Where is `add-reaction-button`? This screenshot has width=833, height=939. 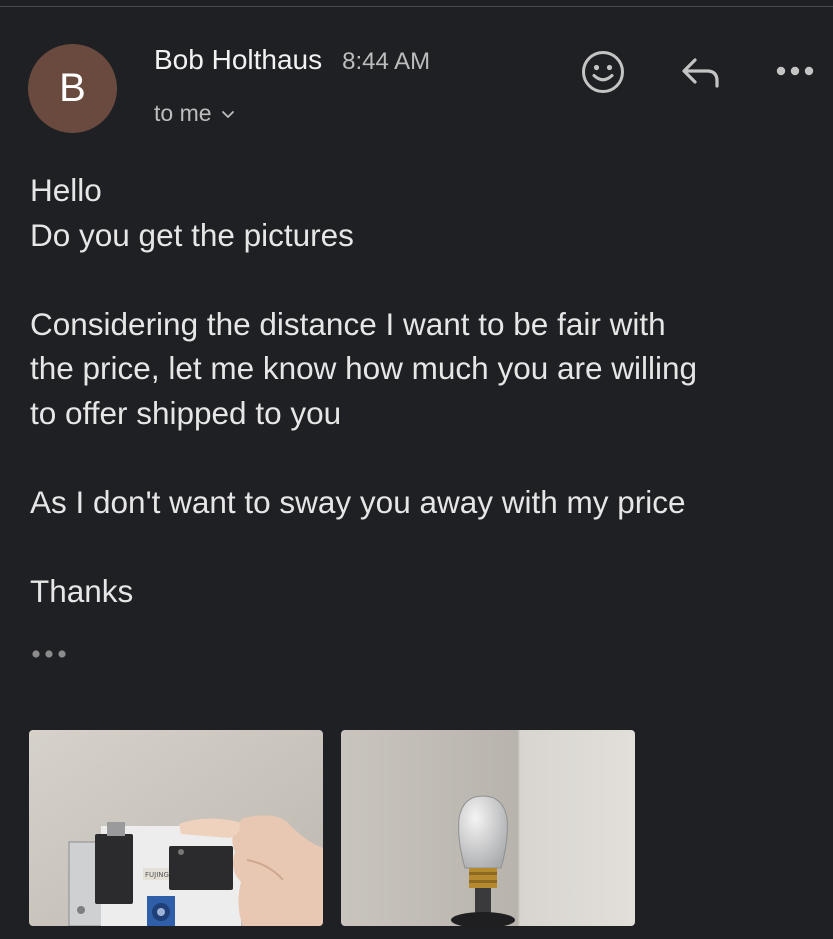
add-reaction-button is located at coordinates (603, 72).